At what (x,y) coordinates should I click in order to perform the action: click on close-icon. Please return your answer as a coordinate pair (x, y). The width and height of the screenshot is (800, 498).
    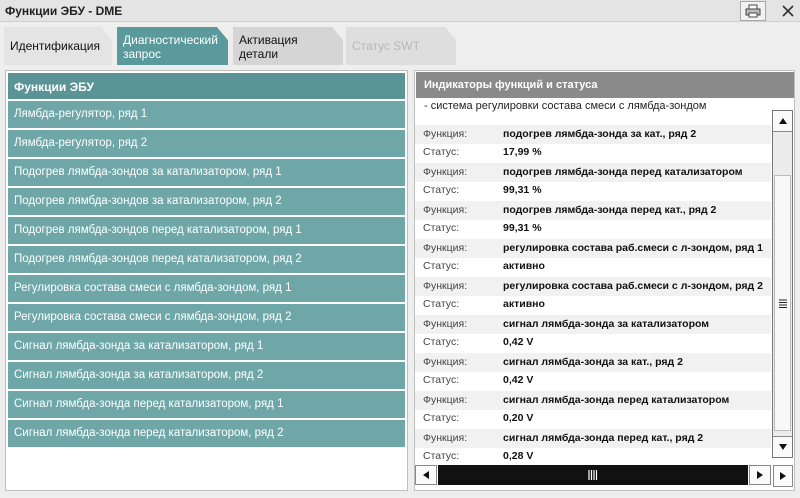
    Looking at the image, I should click on (788, 11).